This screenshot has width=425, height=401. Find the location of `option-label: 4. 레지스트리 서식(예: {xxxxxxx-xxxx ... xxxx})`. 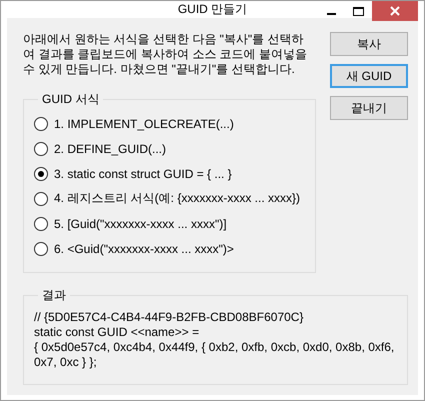

option-label: 4. 레지스트리 서식(예: {xxxxxxx-xxxx ... xxxx}) is located at coordinates (177, 198).